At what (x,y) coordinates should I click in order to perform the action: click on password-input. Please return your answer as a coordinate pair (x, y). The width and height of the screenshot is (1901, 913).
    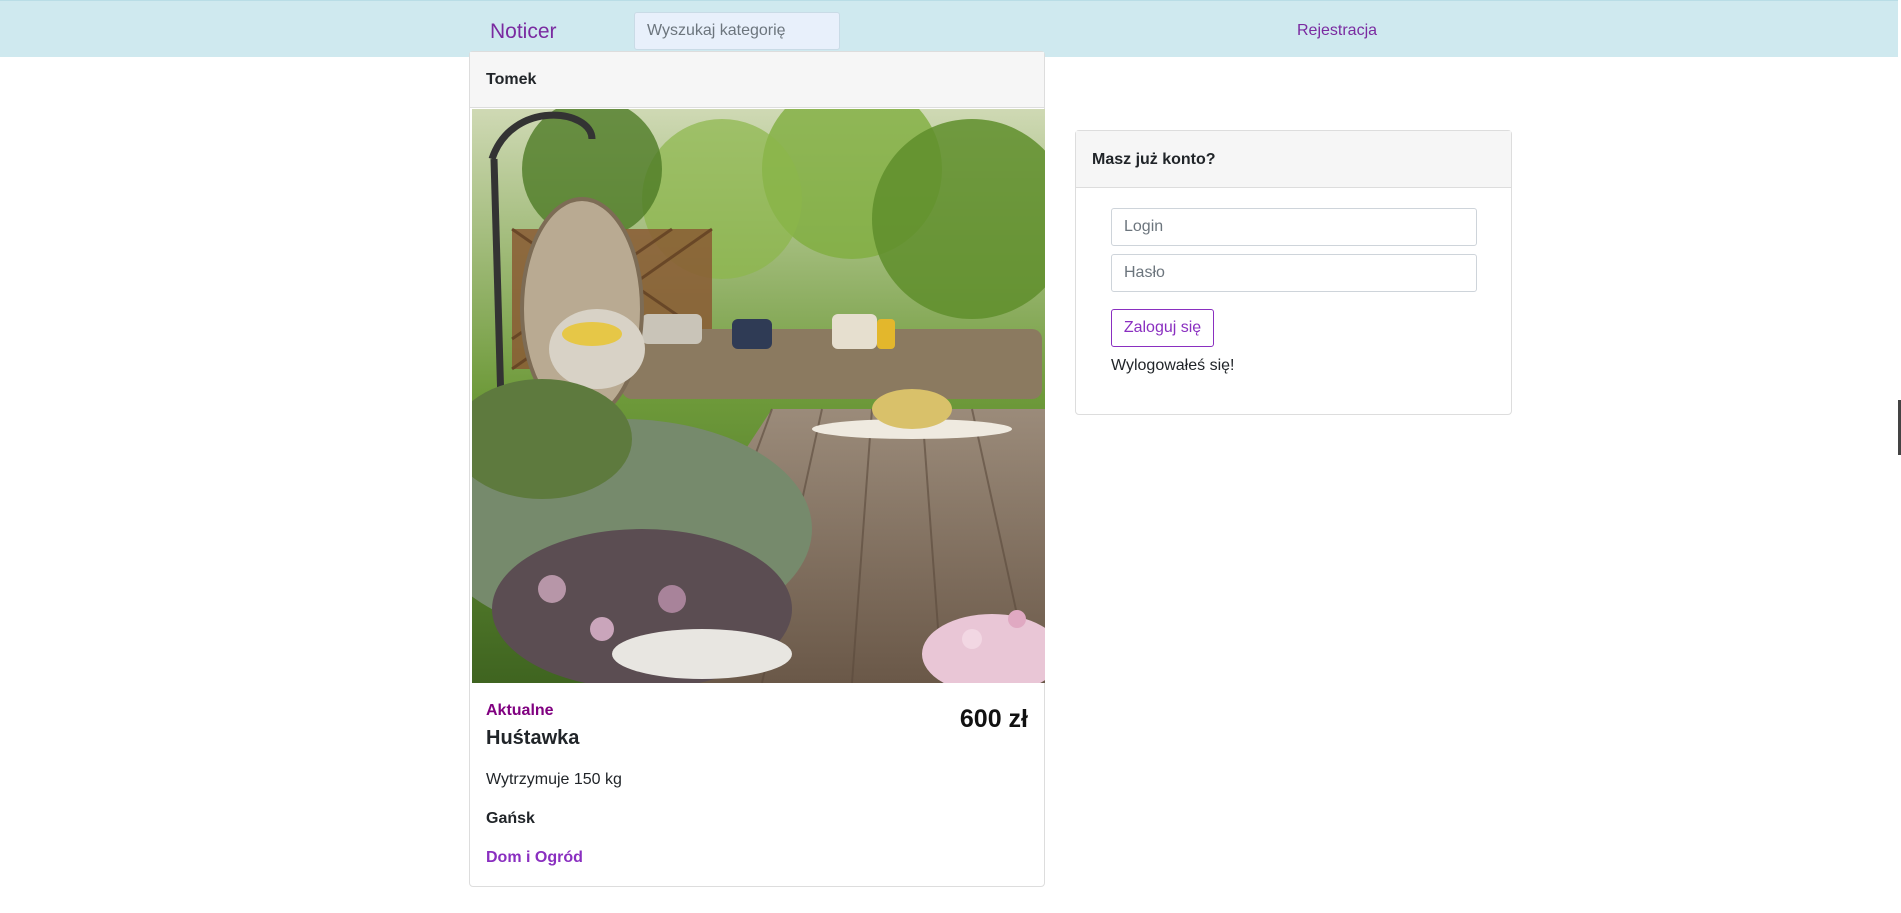
    Looking at the image, I should click on (1294, 273).